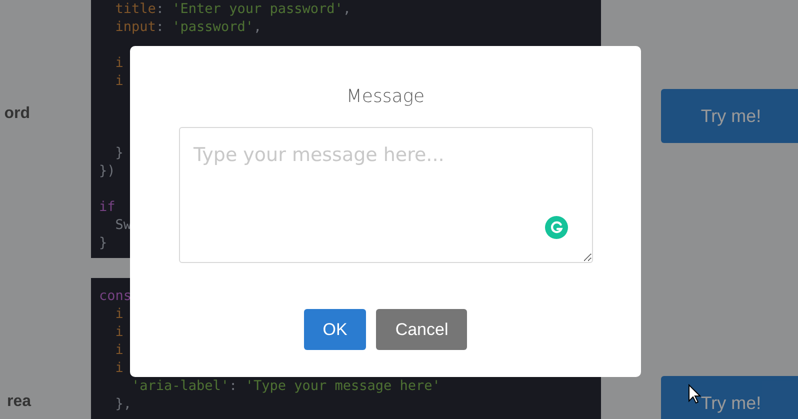  Describe the element at coordinates (335, 329) in the screenshot. I see `ok-button: OK` at that location.